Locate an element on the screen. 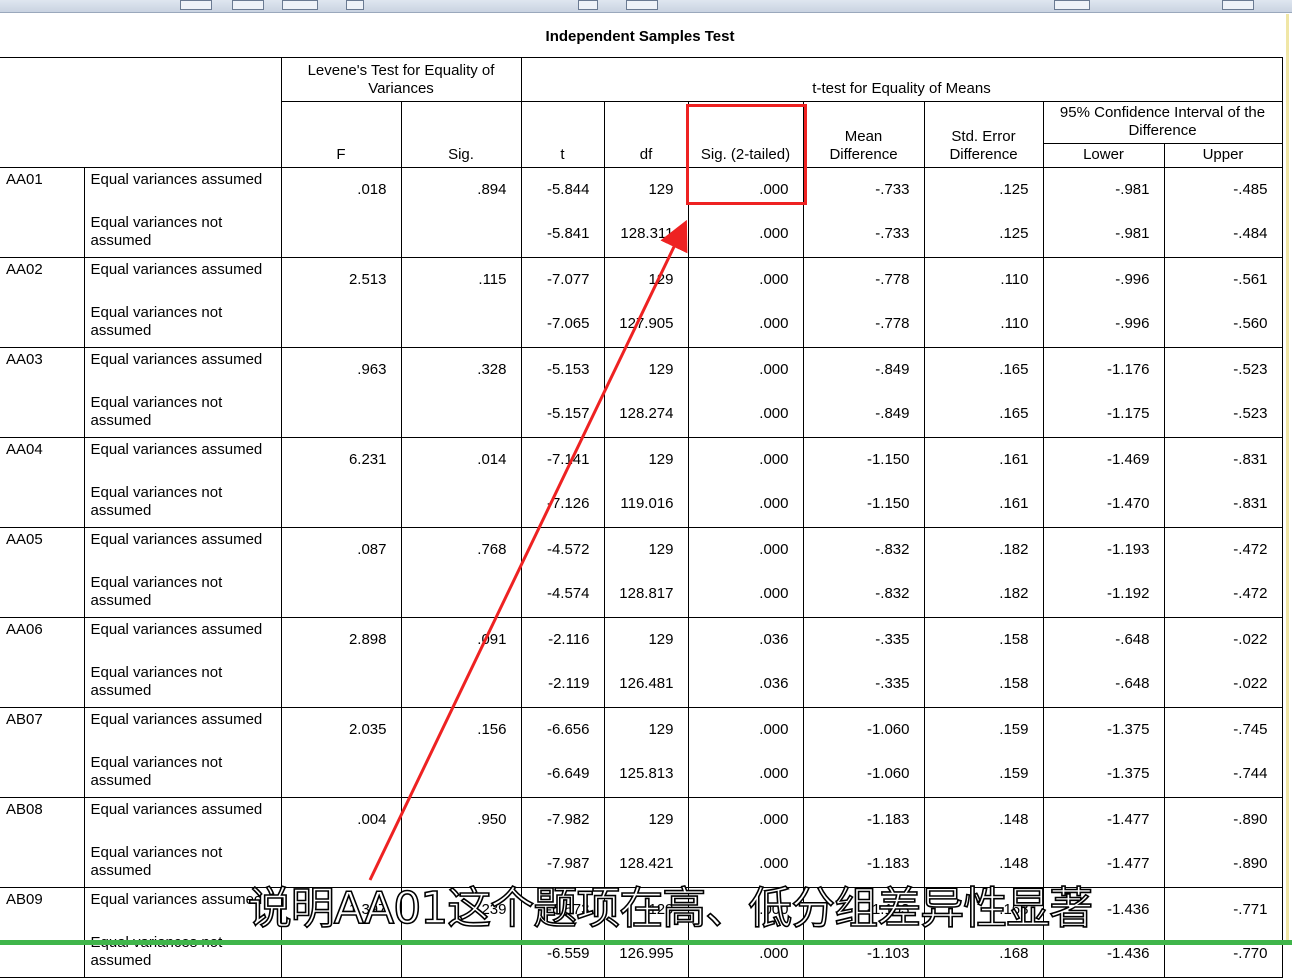 This screenshot has width=1292, height=978. progress-bar is located at coordinates (646, 942).